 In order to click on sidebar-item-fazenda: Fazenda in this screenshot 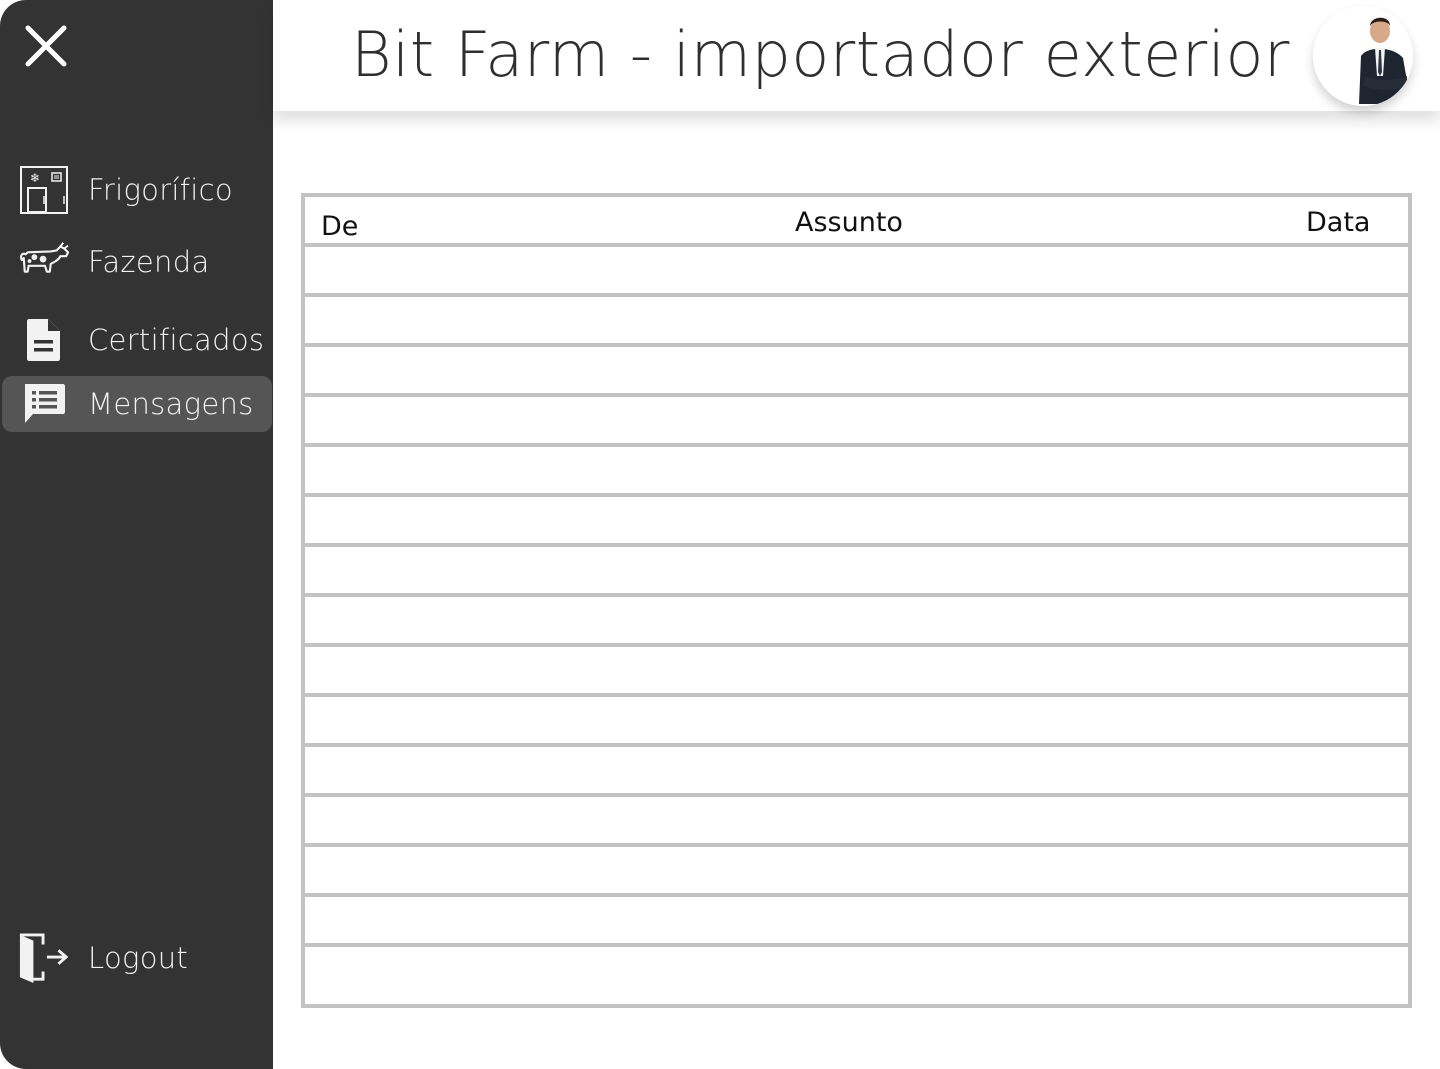, I will do `click(137, 262)`.